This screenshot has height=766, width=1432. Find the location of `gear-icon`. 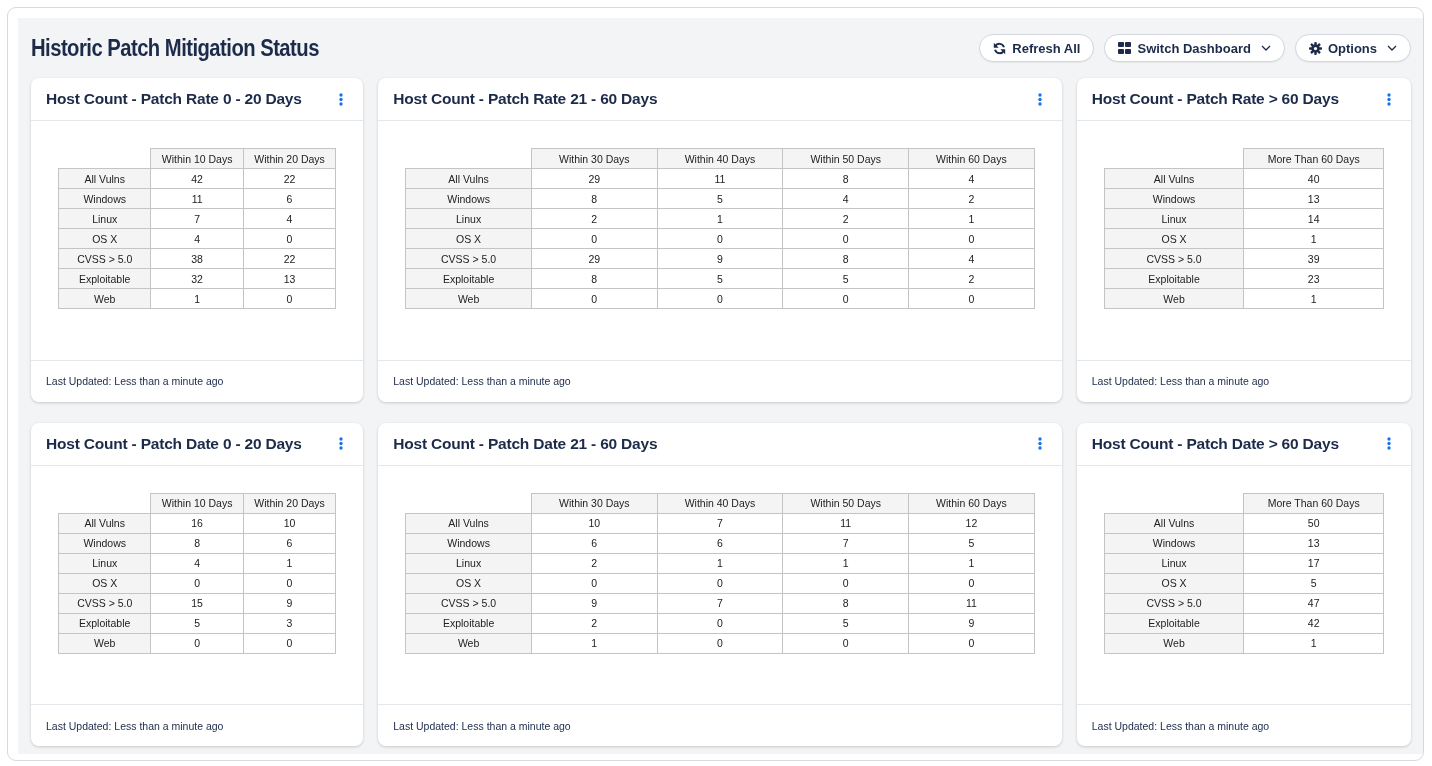

gear-icon is located at coordinates (1315, 48).